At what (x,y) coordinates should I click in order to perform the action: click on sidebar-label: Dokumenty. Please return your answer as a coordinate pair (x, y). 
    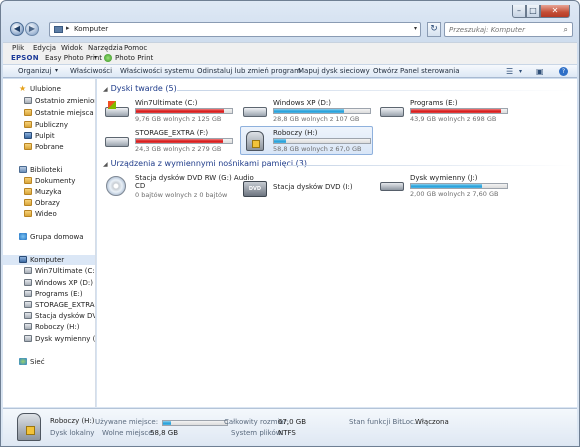
    Looking at the image, I should click on (55, 181).